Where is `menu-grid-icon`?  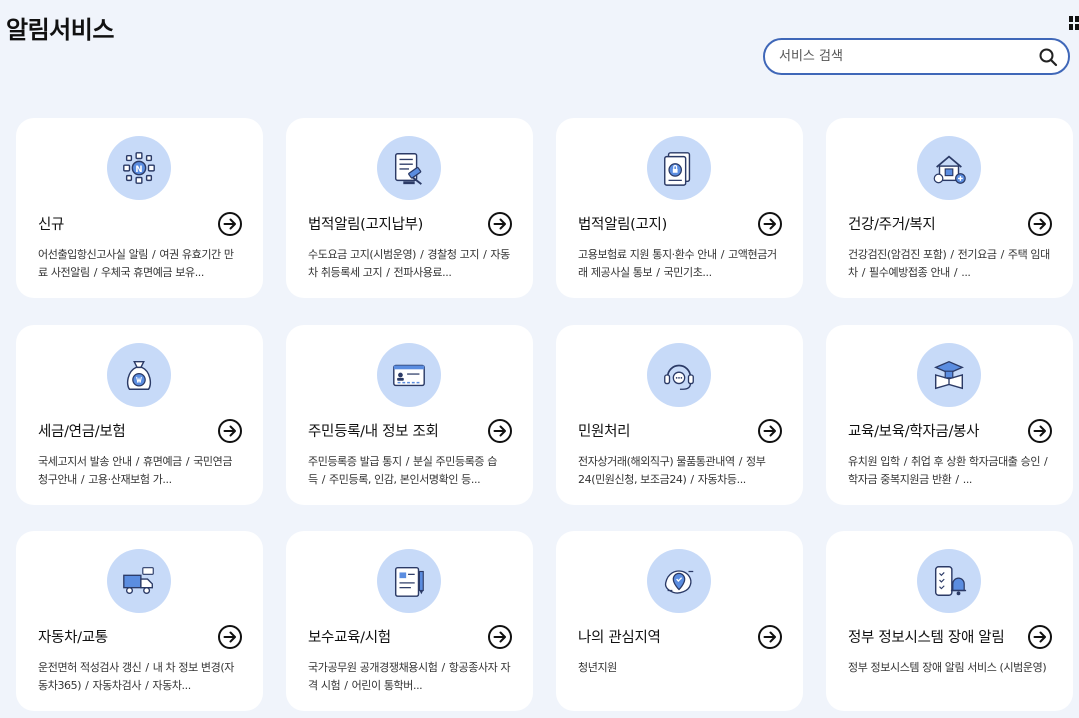 menu-grid-icon is located at coordinates (1074, 23).